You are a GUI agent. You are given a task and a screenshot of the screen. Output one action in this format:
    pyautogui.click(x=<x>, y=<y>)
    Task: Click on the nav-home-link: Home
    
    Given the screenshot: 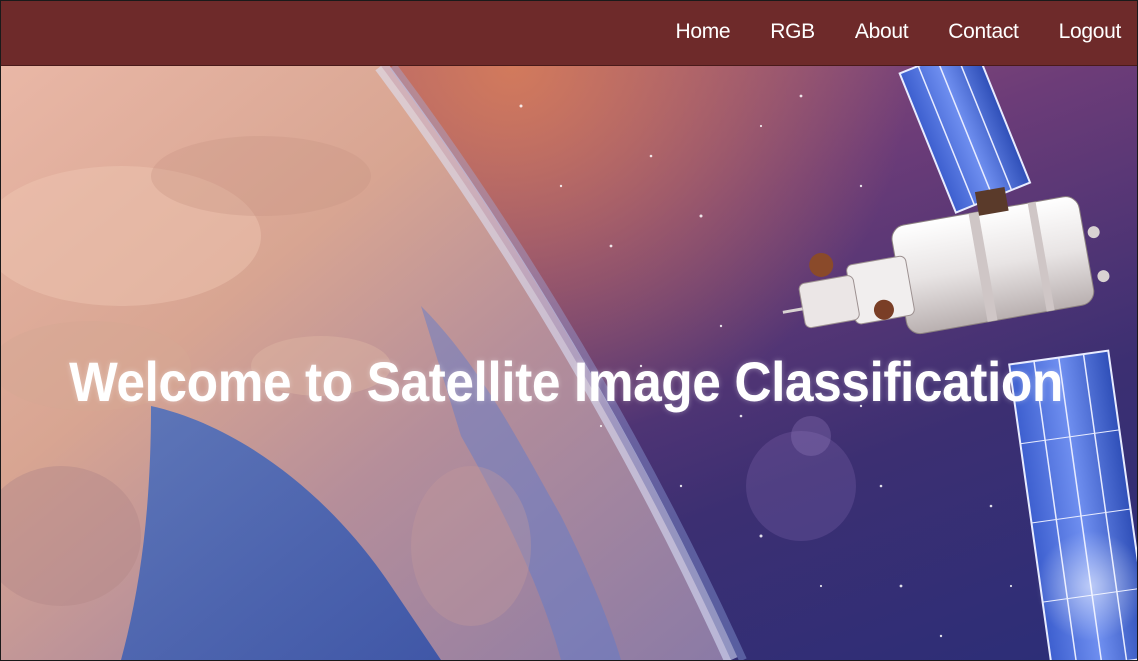 What is the action you would take?
    pyautogui.click(x=702, y=32)
    